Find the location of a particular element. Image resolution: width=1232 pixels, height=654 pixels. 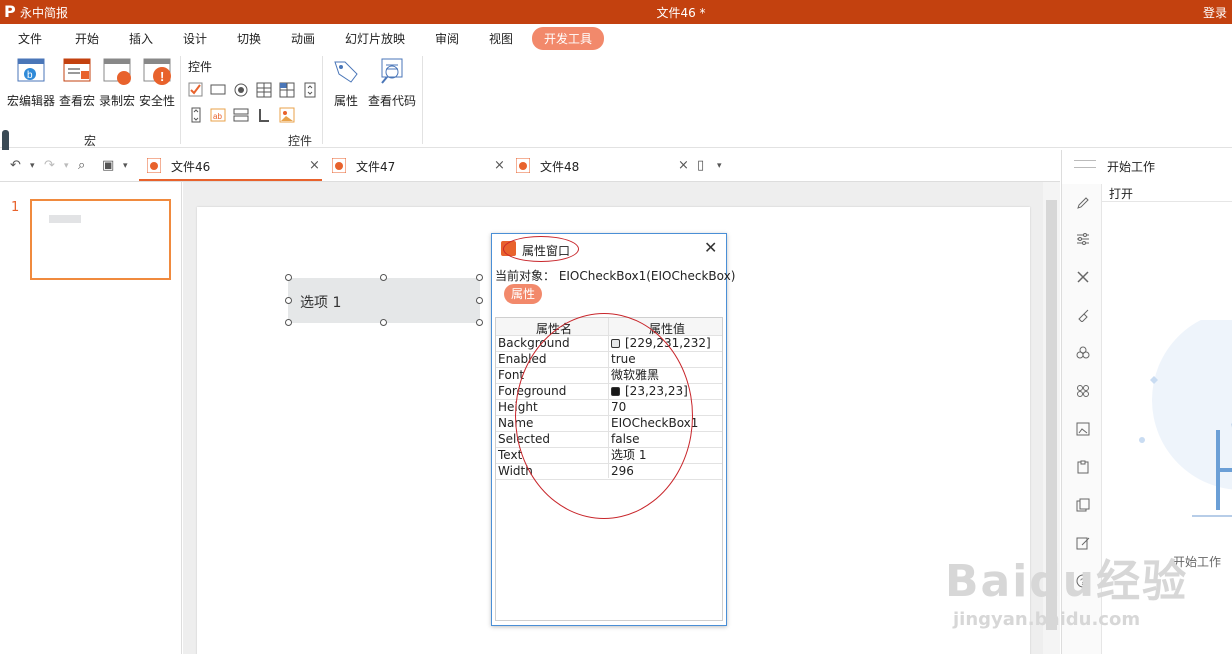

baidu-watermark: Baidu经验 jingyan.baidu.com is located at coordinates (1075, 599).